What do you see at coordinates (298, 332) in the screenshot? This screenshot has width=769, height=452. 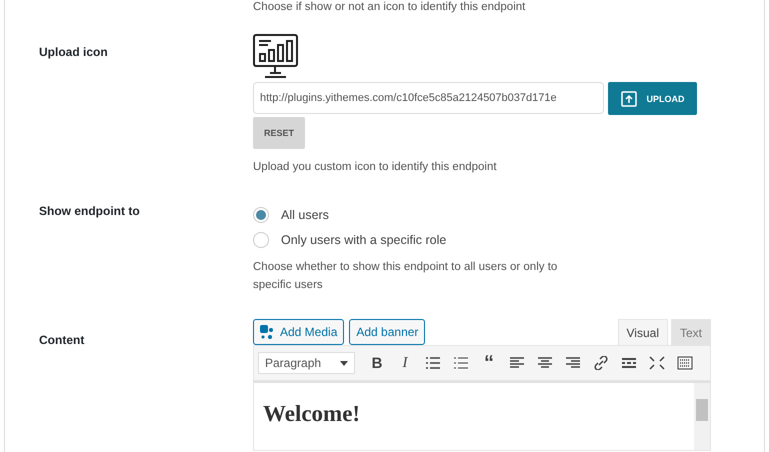 I see `media-button: Add Media` at bounding box center [298, 332].